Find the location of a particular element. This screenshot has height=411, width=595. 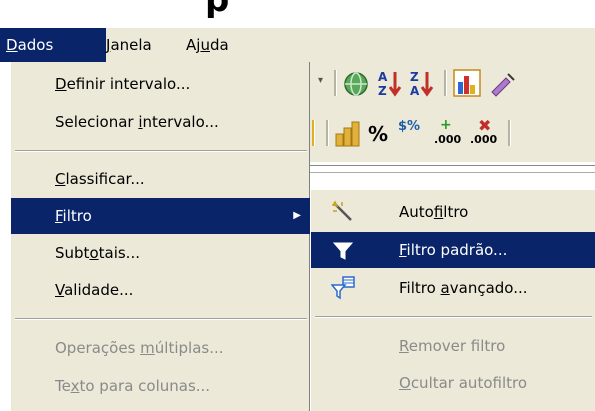

menu-item-label: iltro is located at coordinates (77, 216).